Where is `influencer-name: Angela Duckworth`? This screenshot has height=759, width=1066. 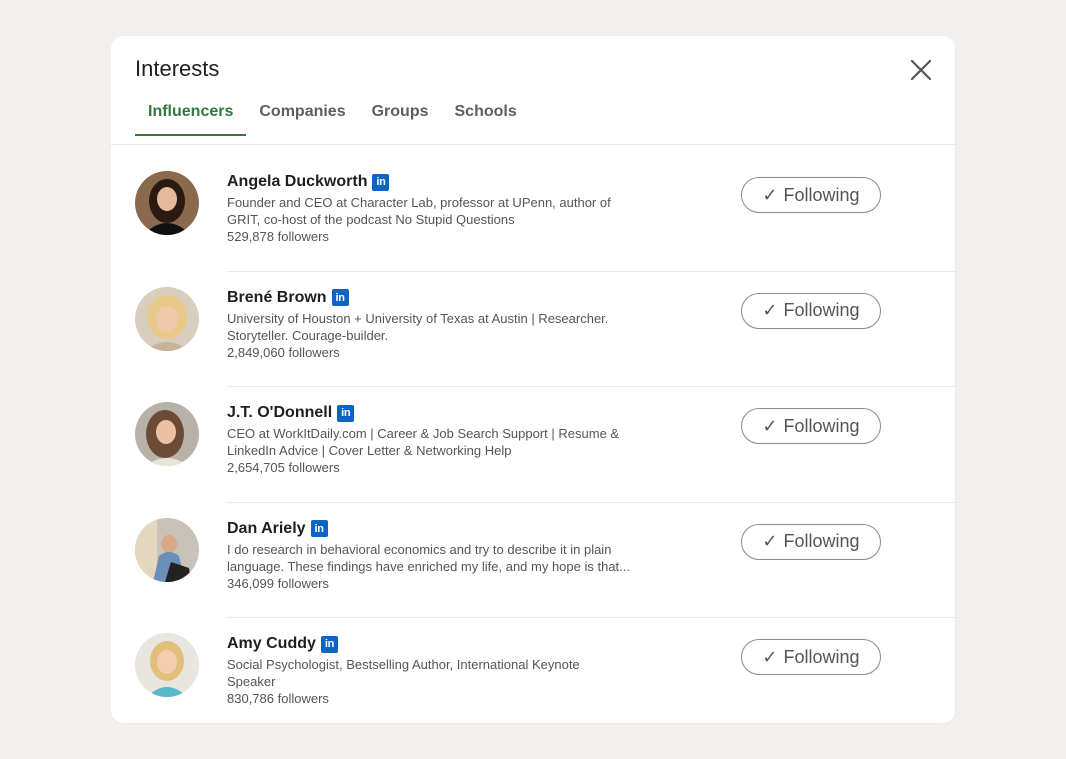 influencer-name: Angela Duckworth is located at coordinates (297, 182).